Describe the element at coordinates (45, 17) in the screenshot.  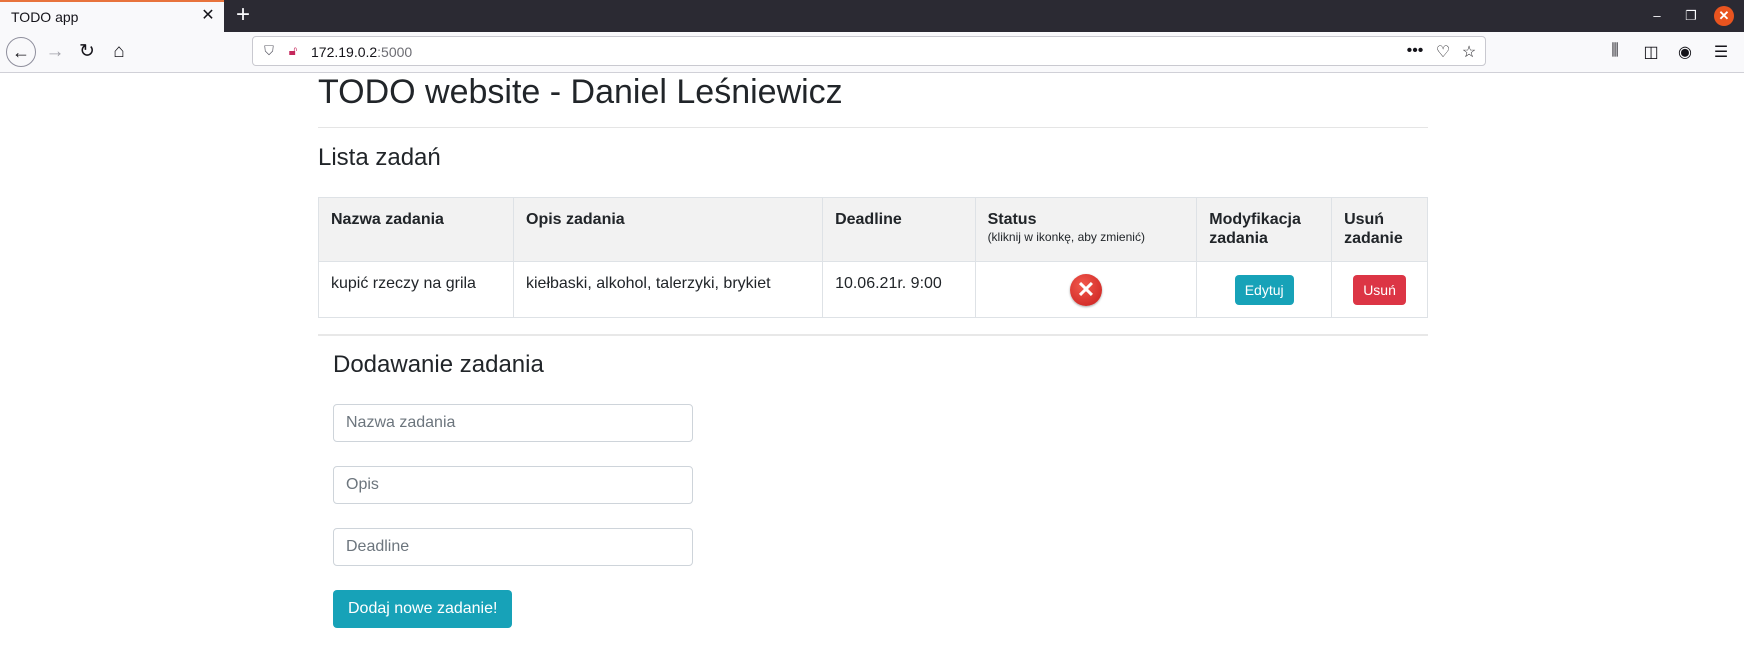
I see `tab-title: TODO app` at that location.